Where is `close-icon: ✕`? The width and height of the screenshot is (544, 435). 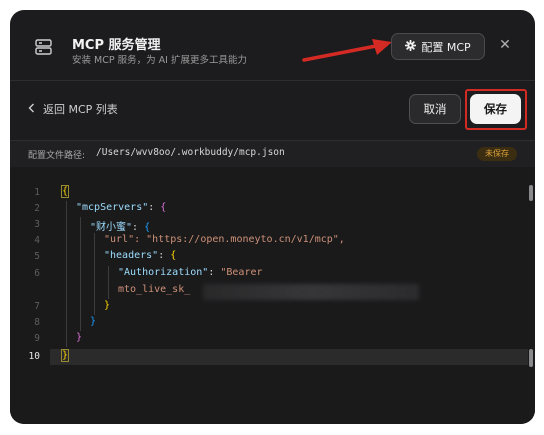
close-icon: ✕ is located at coordinates (505, 45).